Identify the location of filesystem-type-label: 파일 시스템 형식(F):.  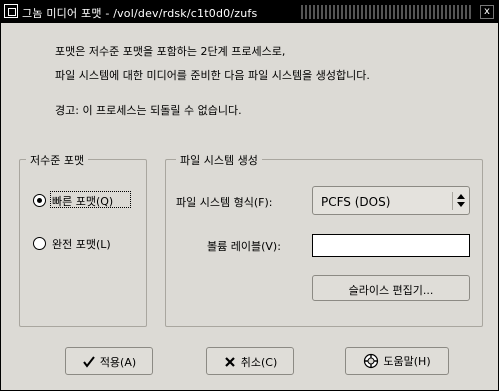
(224, 202).